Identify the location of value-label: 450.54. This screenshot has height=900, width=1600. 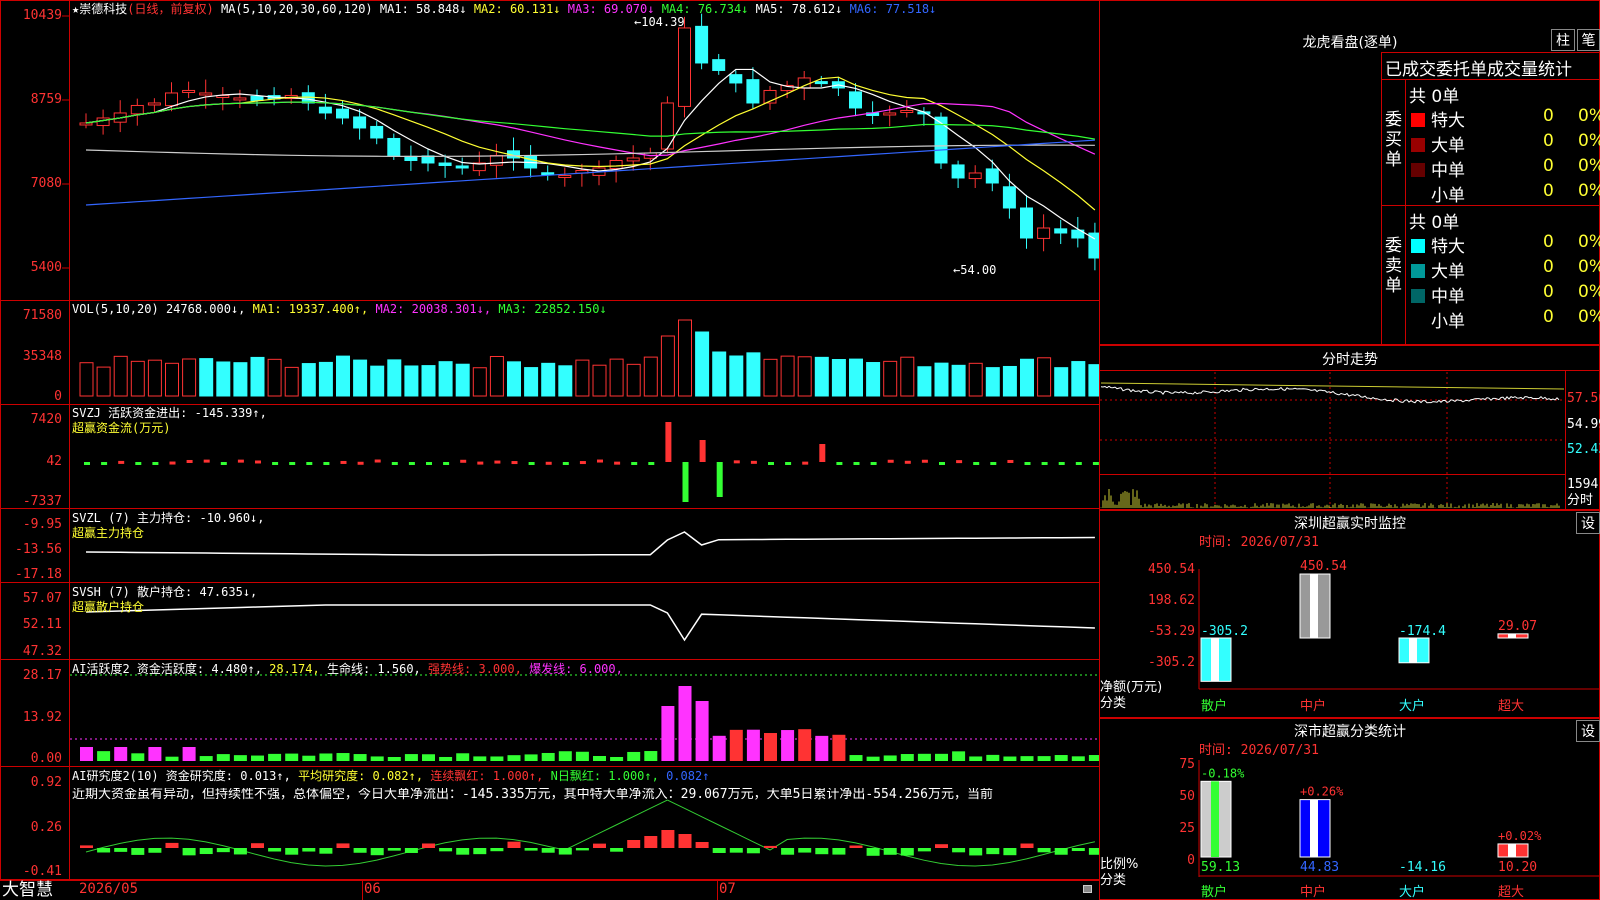
(1323, 566).